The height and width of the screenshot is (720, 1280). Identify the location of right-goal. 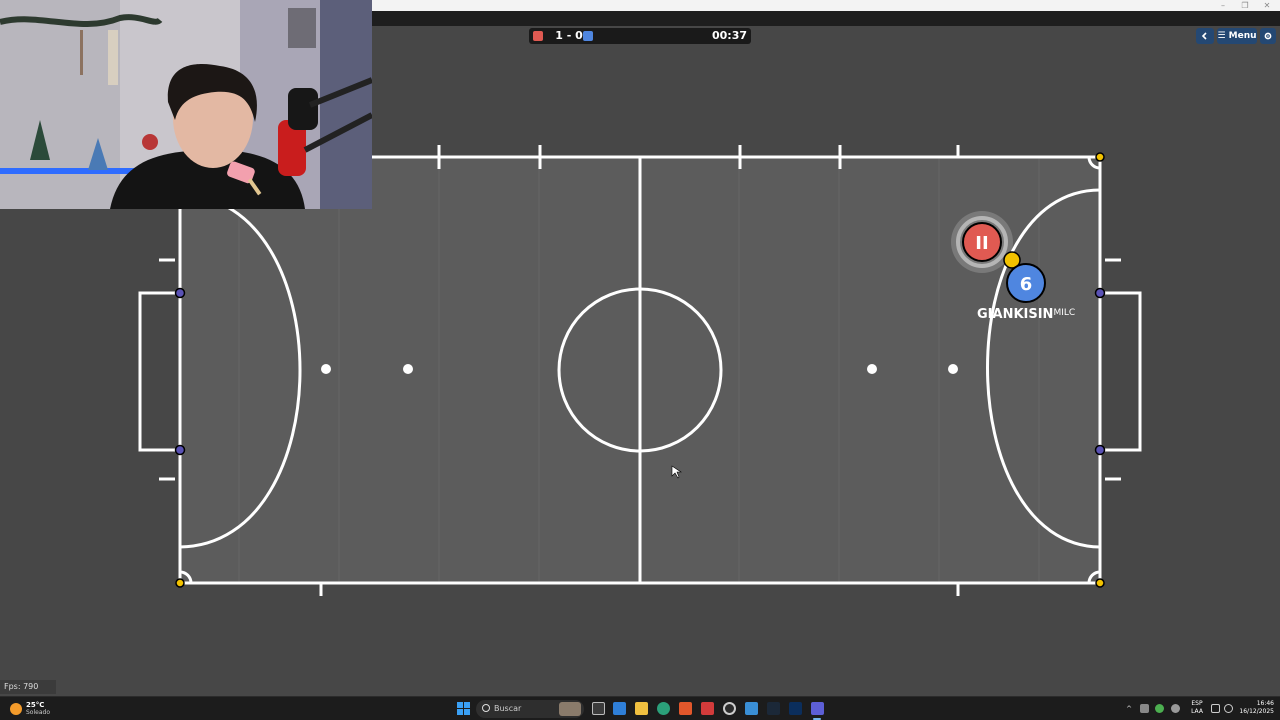
(1121, 371).